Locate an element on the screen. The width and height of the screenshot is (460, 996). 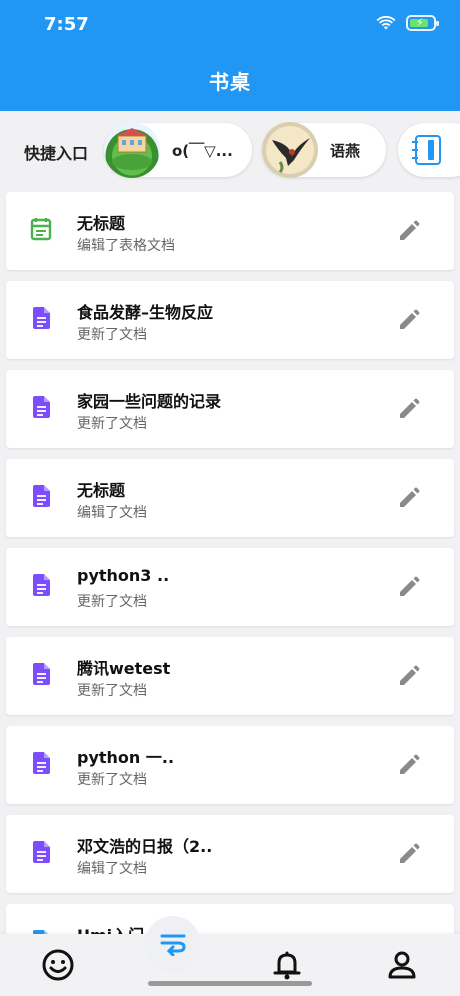
page-title: 书桌 is located at coordinates (230, 82).